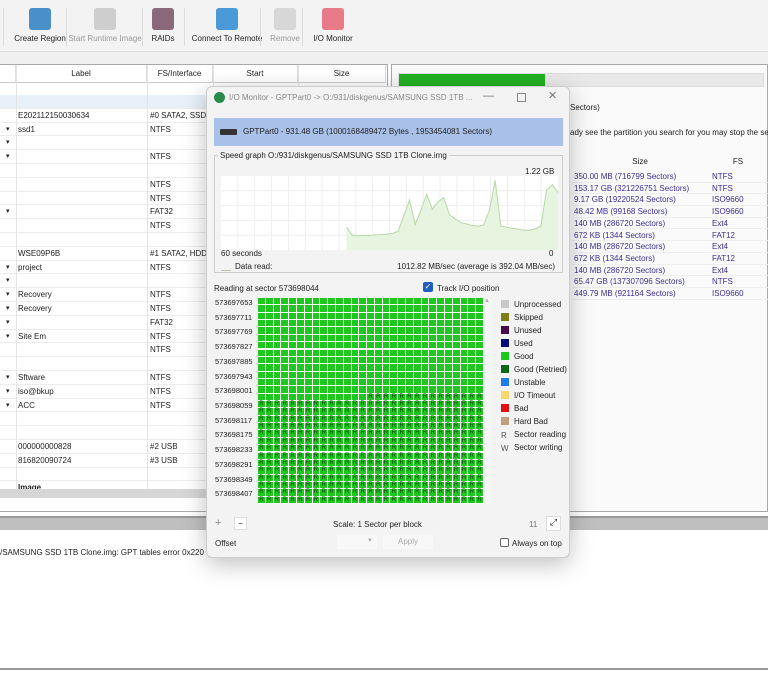 The height and width of the screenshot is (673, 768). I want to click on toolbar-remote-button: Connect To Remote, so click(227, 25).